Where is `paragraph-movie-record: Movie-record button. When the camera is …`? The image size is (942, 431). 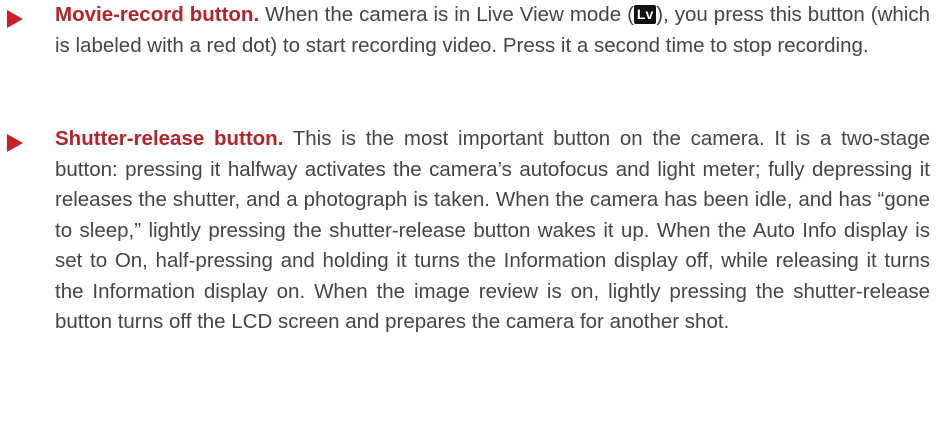
paragraph-movie-record: Movie-record button. When the camera is … is located at coordinates (465, 30).